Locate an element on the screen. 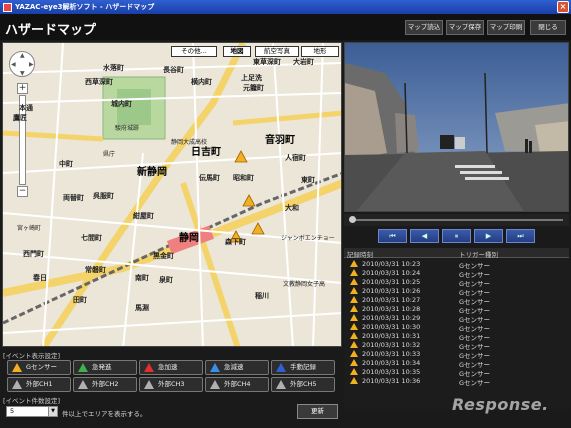 The image size is (571, 428). map-type-satellite: 航空写真 is located at coordinates (277, 51).